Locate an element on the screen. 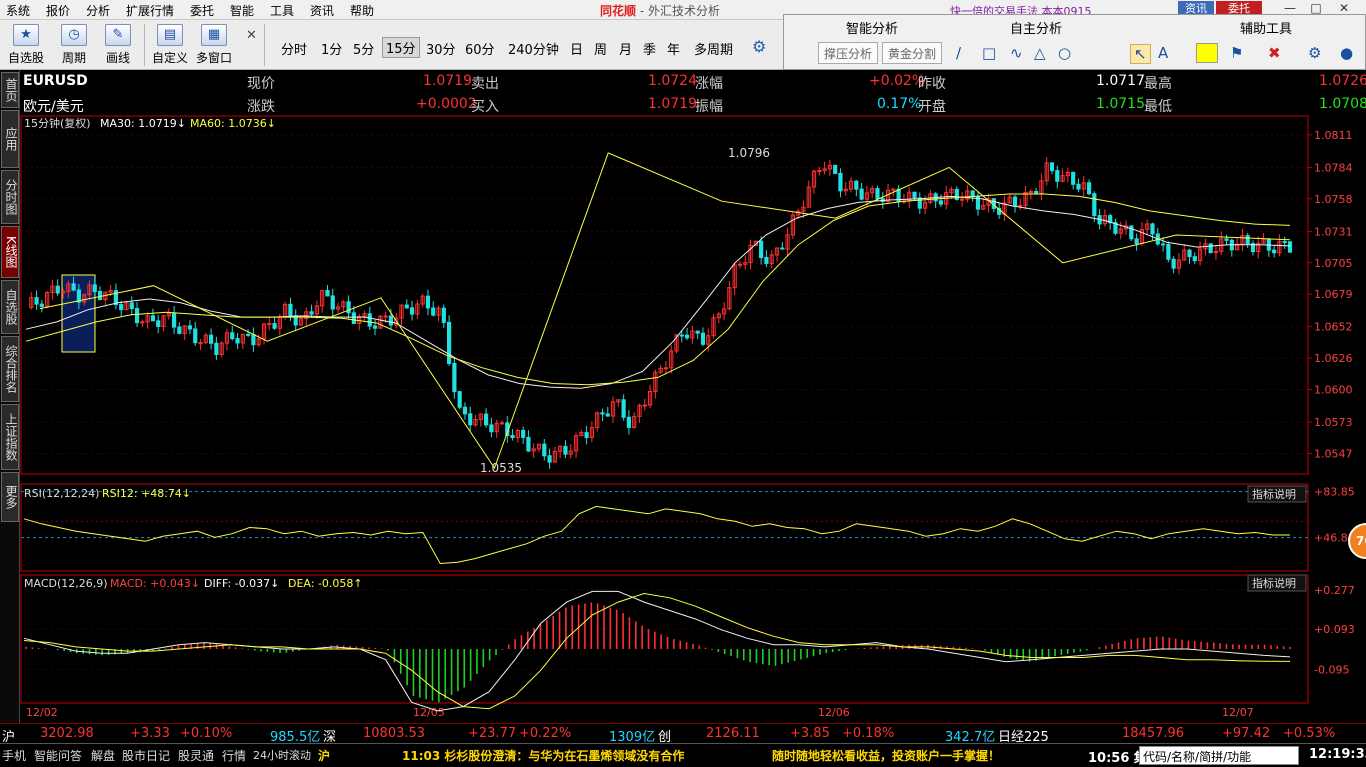 This screenshot has width=1366, height=767. main-legend-label: 15分钟(复权) is located at coordinates (57, 123).